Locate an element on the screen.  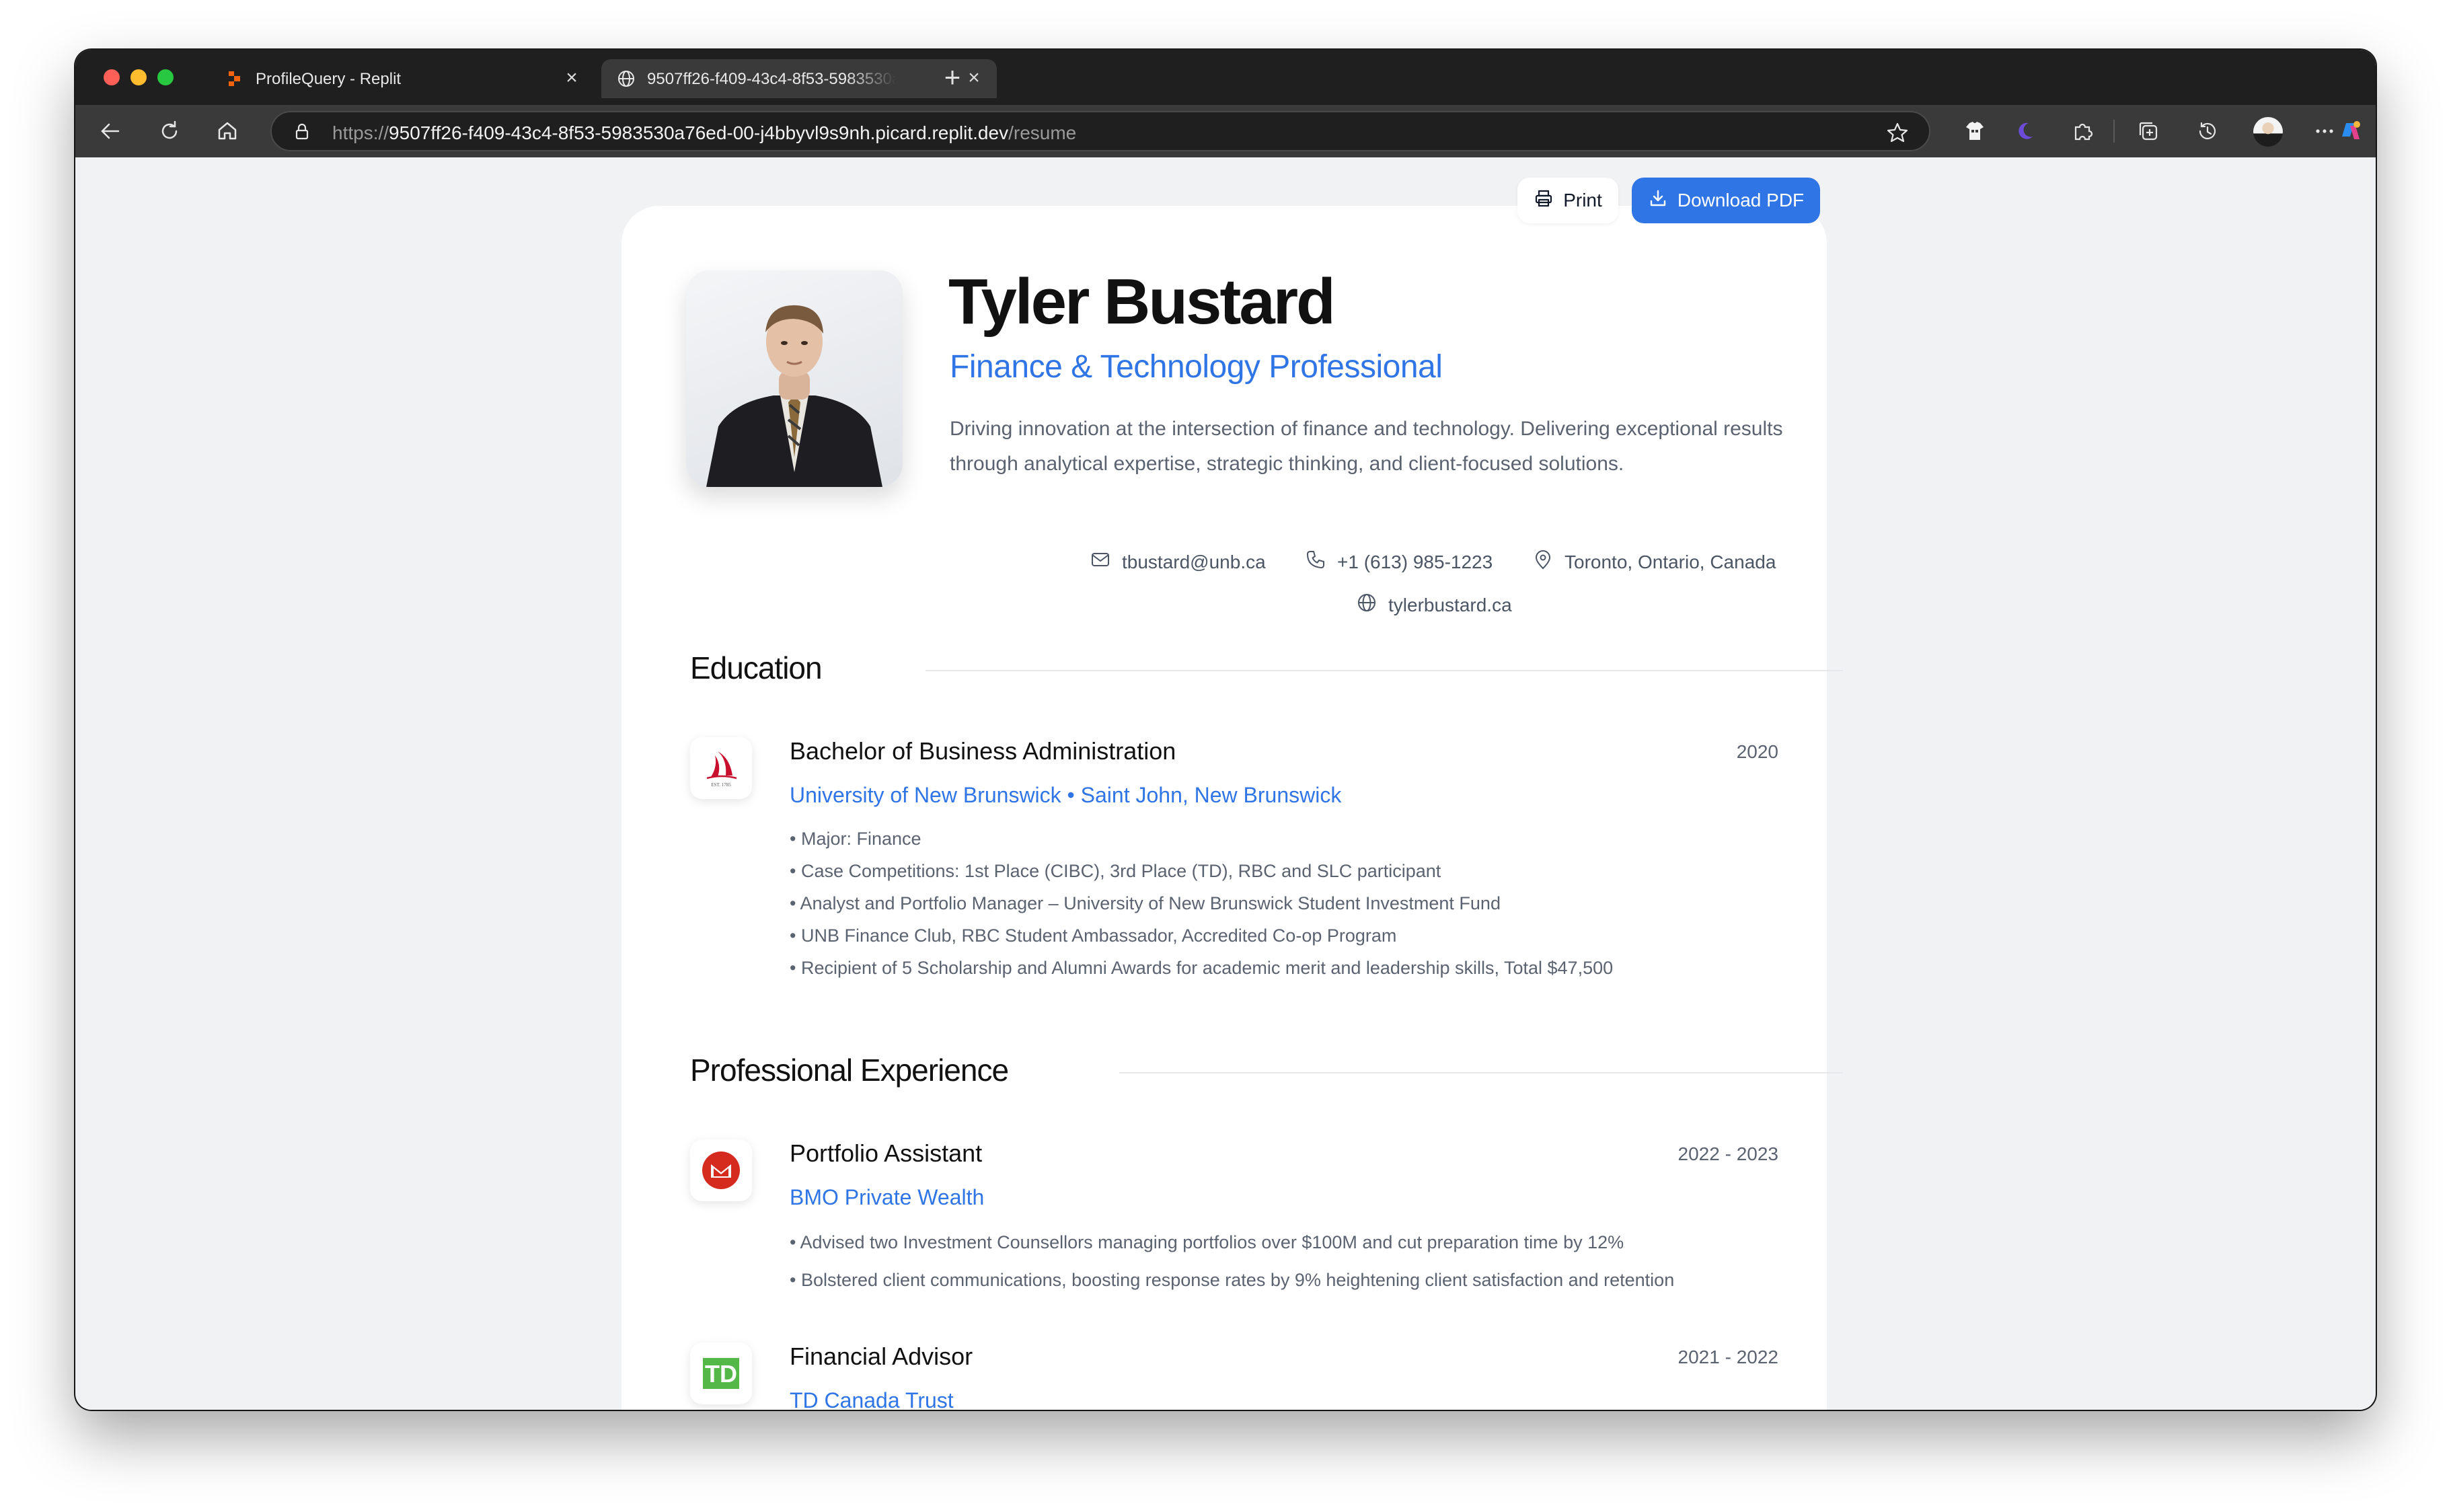
more-icon is located at coordinates (2324, 131).